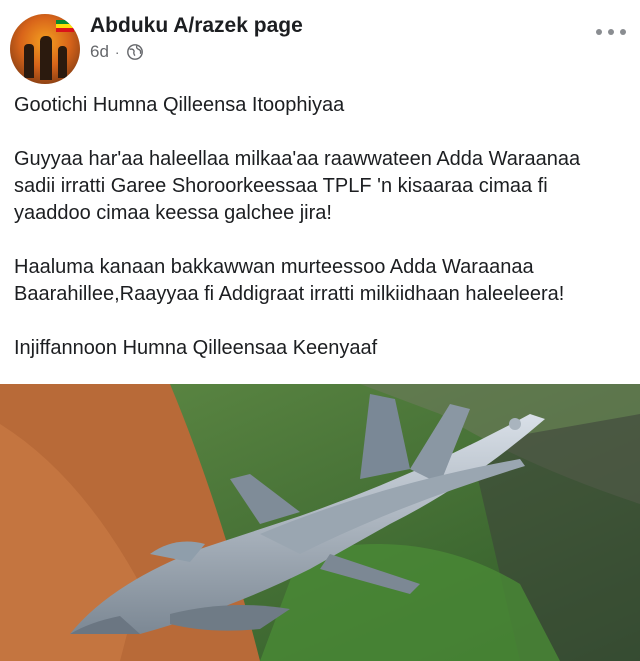 This screenshot has height=661, width=640. I want to click on author-avatar, so click(45, 49).